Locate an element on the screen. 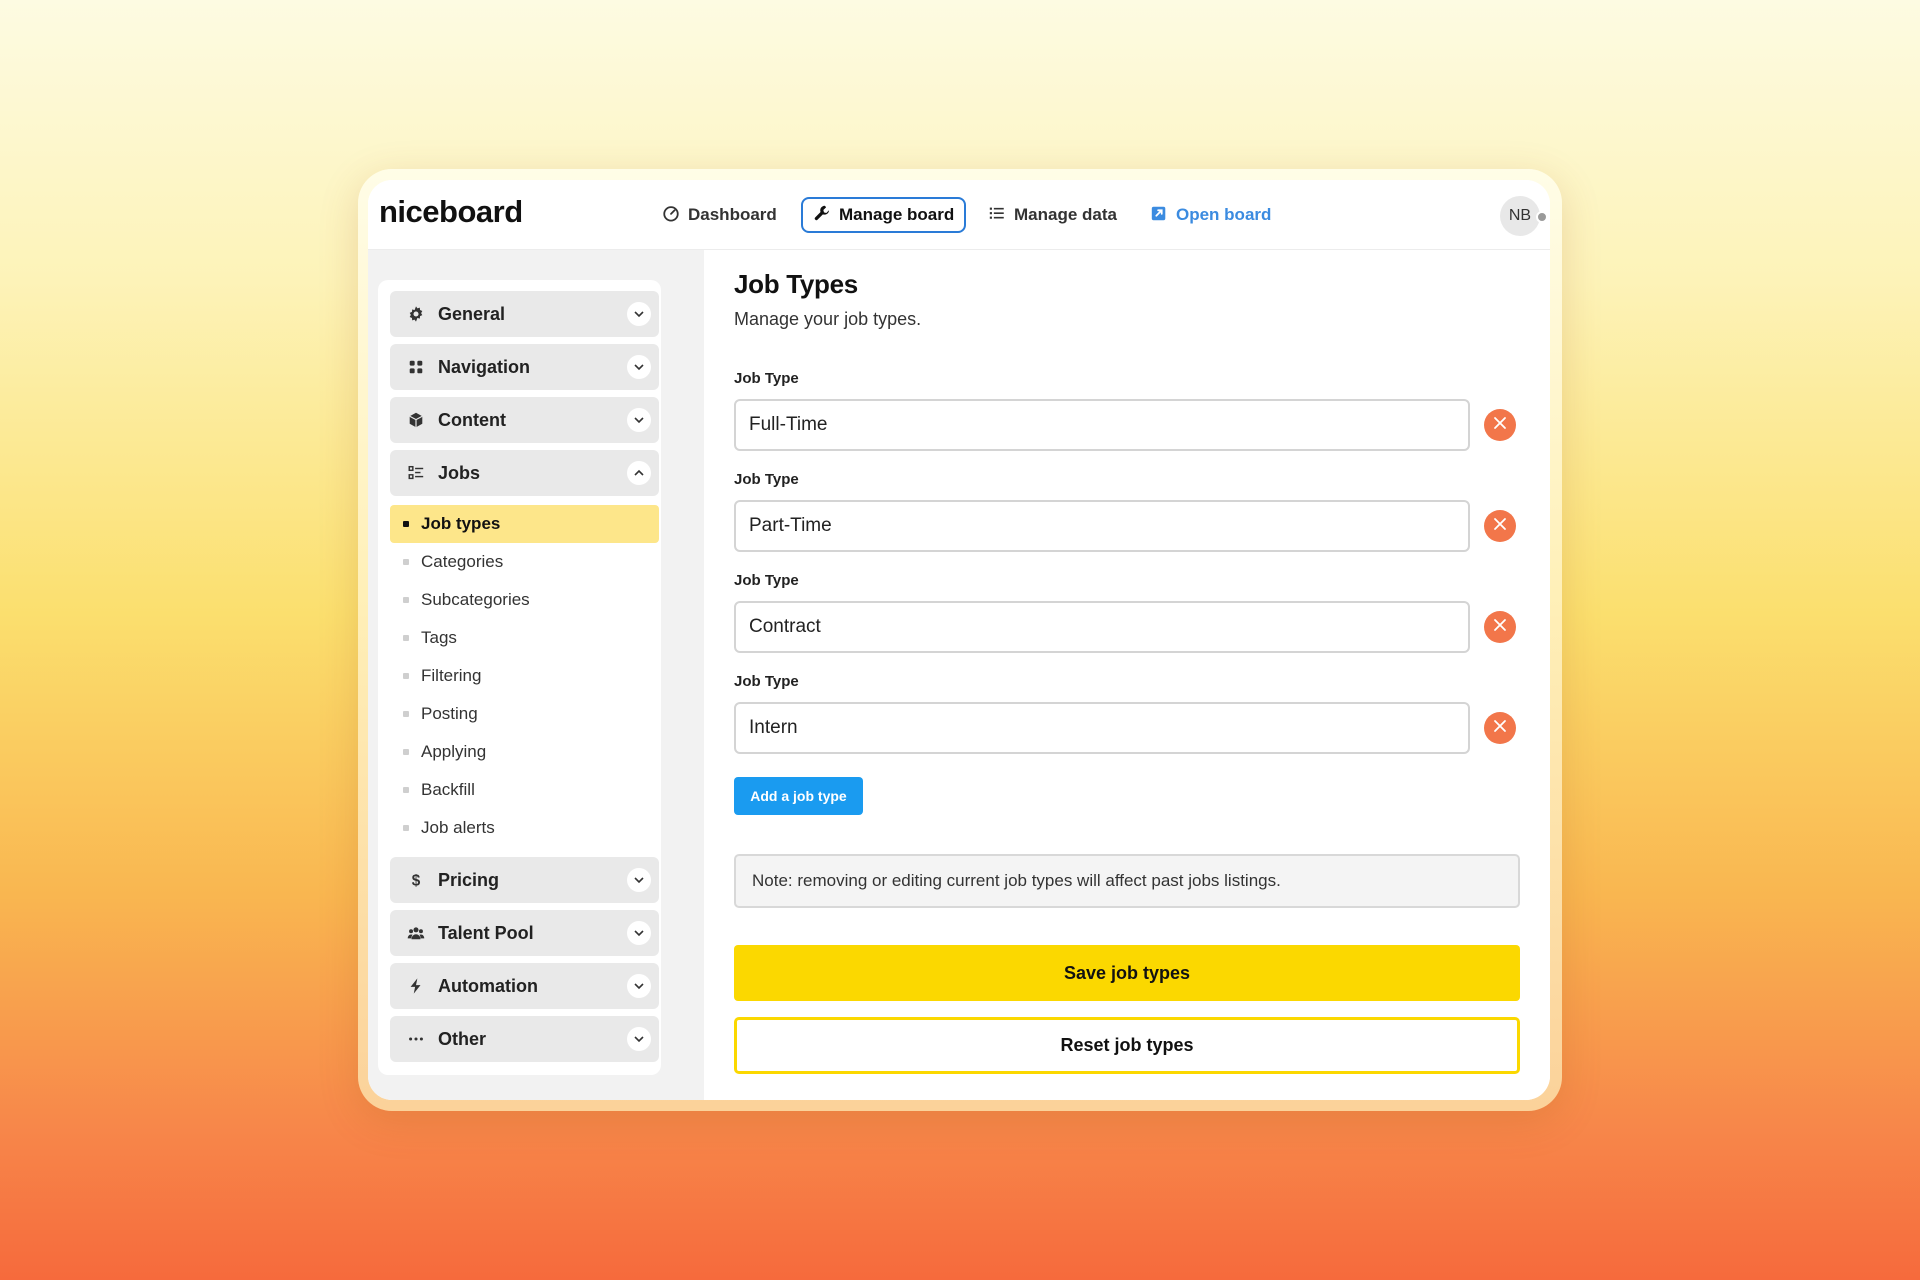 The height and width of the screenshot is (1280, 1920). sidebar-item-label: Job alerts is located at coordinates (458, 827).